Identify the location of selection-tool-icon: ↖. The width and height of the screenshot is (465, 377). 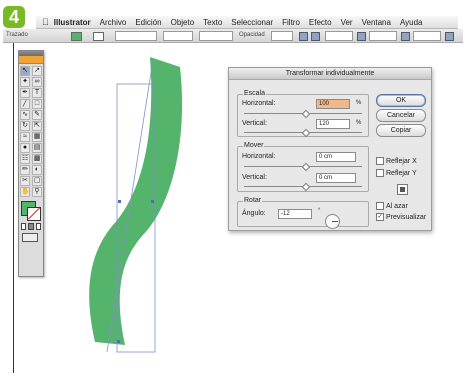
(25, 71).